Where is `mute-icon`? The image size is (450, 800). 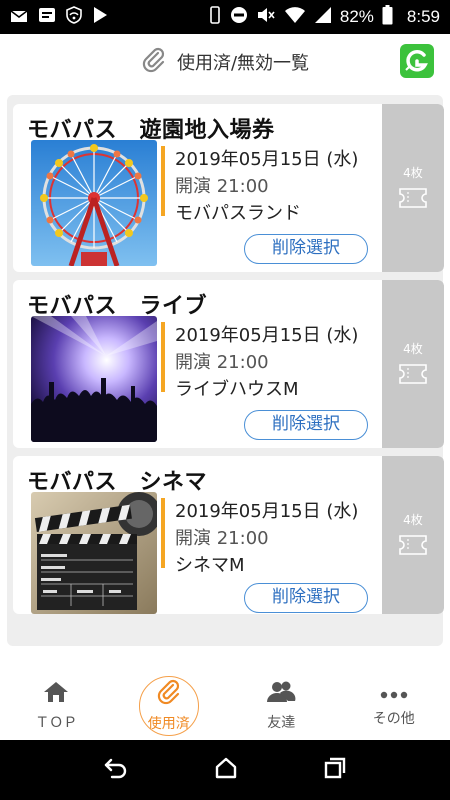 mute-icon is located at coordinates (266, 17).